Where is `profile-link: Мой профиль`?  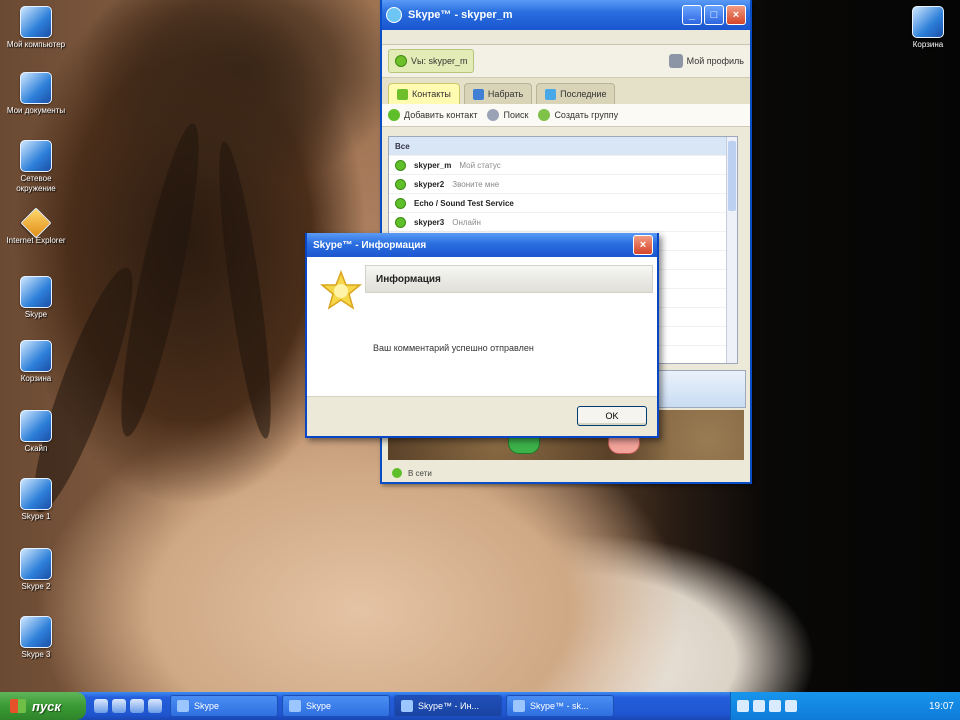
profile-link: Мой профиль is located at coordinates (706, 61).